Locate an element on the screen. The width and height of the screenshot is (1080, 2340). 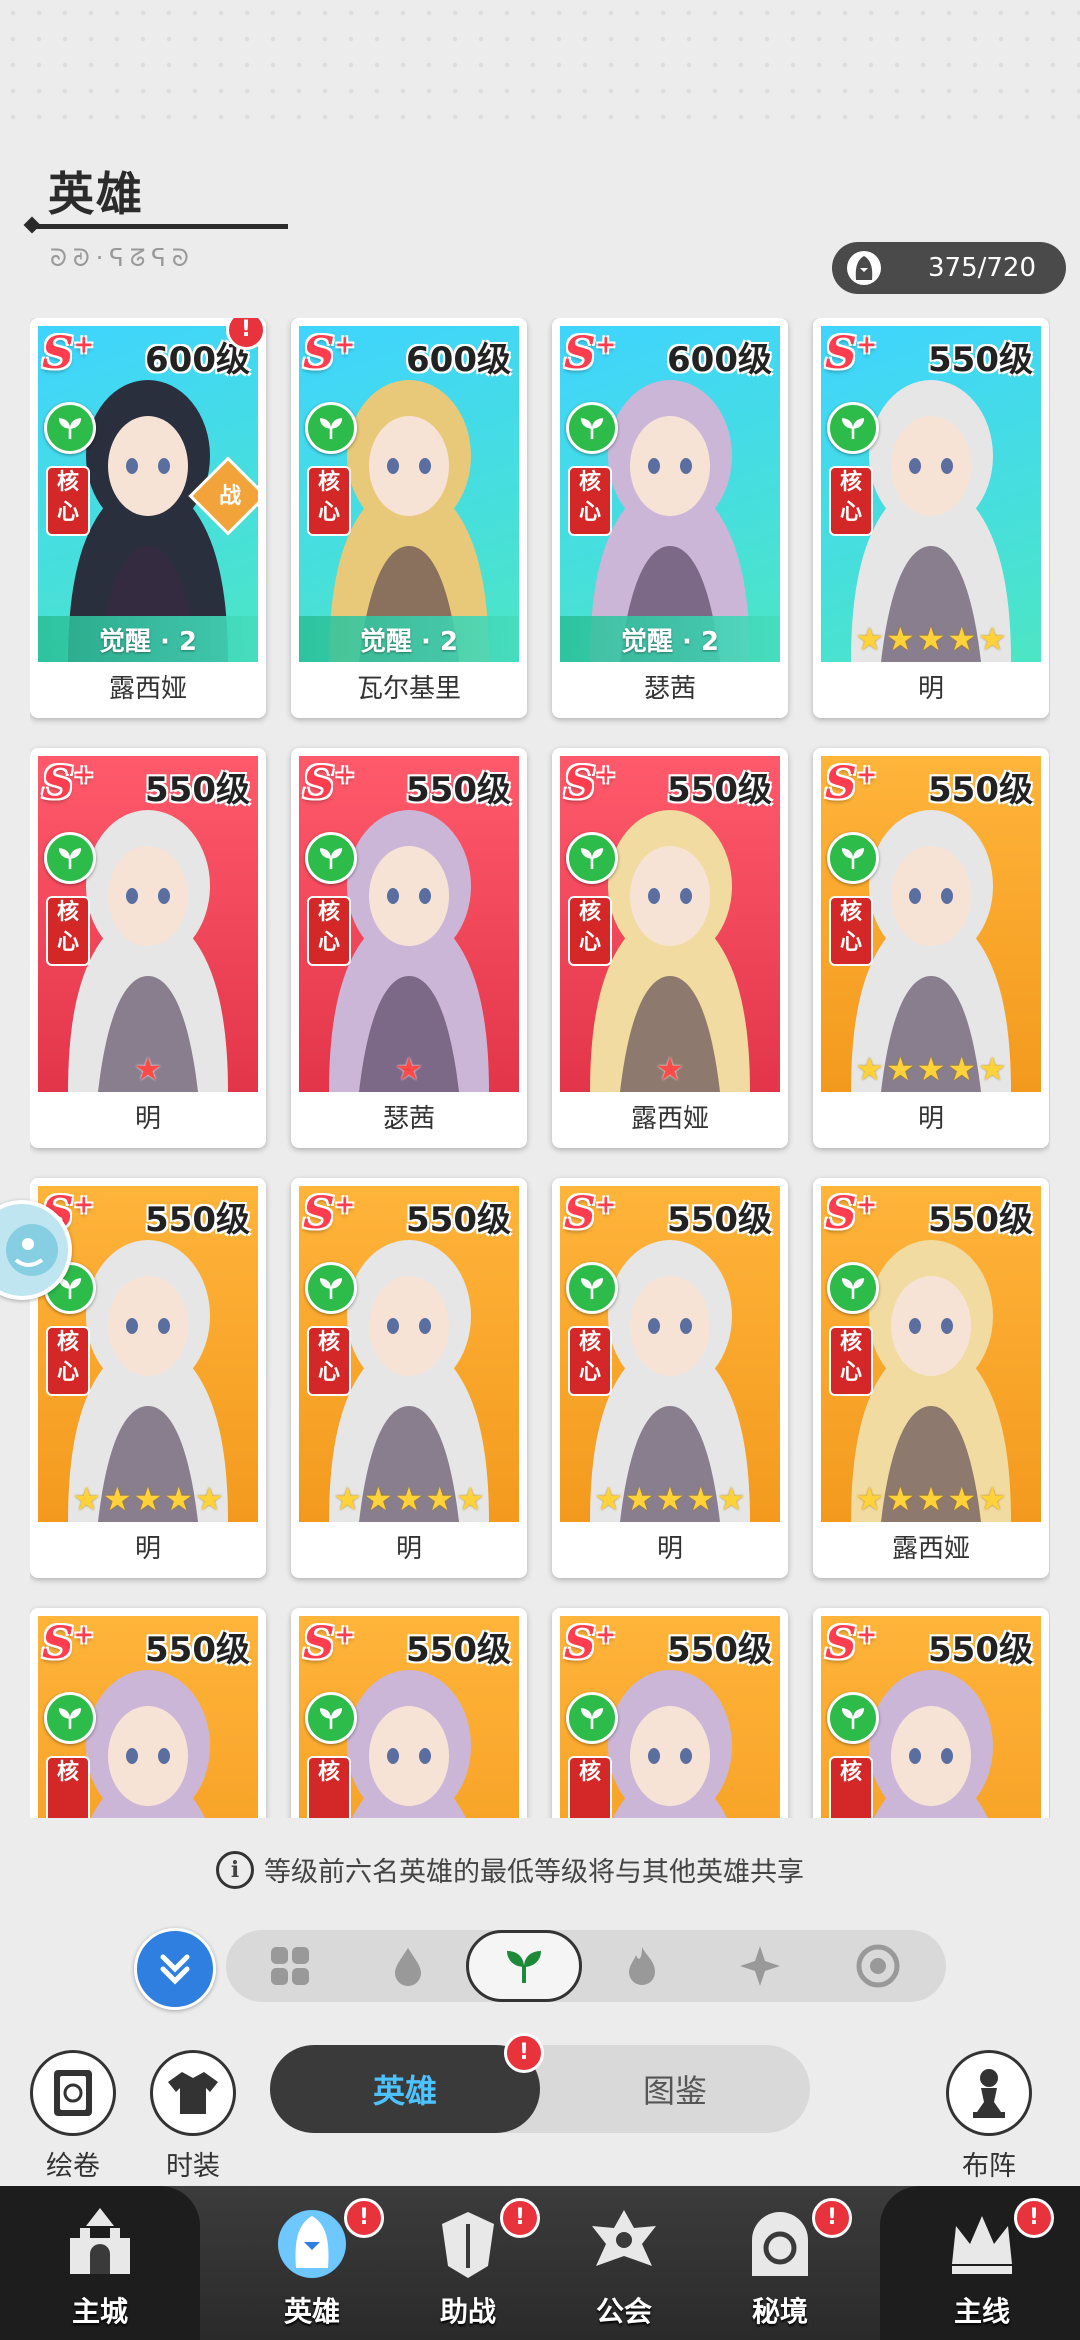
dark-icon is located at coordinates (878, 1966).